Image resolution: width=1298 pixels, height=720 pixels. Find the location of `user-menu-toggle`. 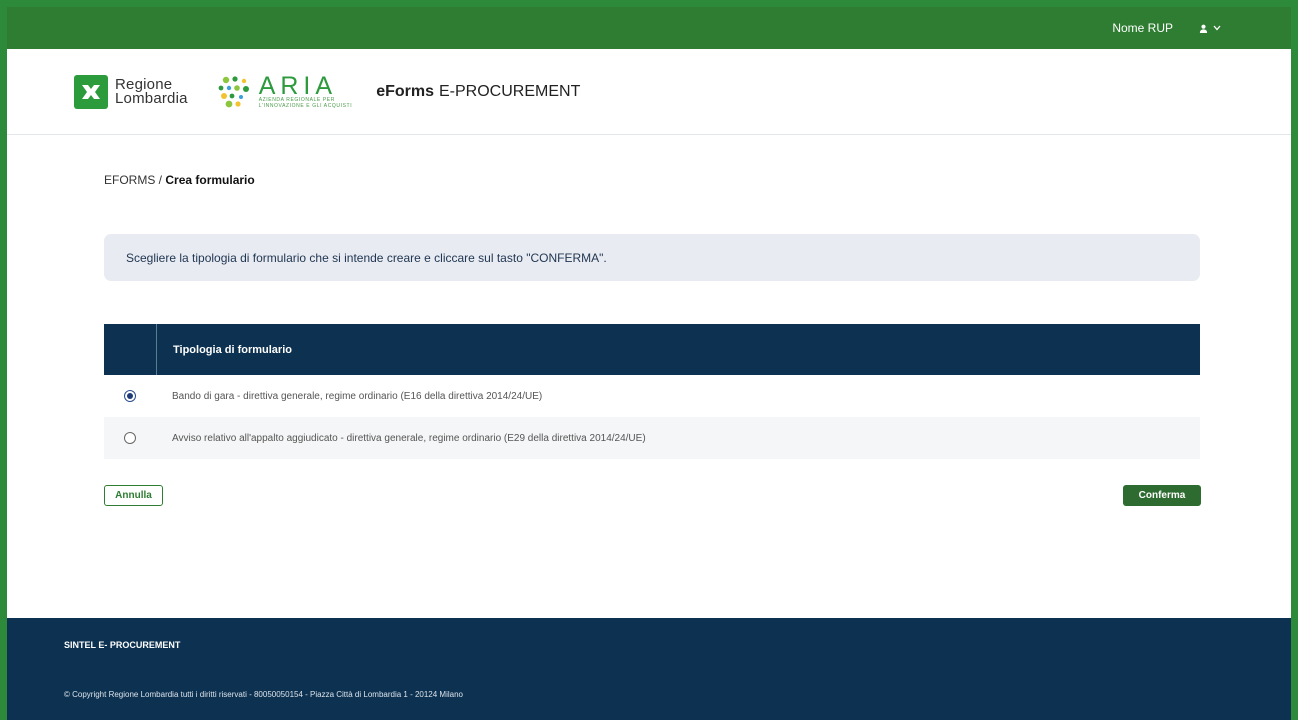

user-menu-toggle is located at coordinates (1210, 28).